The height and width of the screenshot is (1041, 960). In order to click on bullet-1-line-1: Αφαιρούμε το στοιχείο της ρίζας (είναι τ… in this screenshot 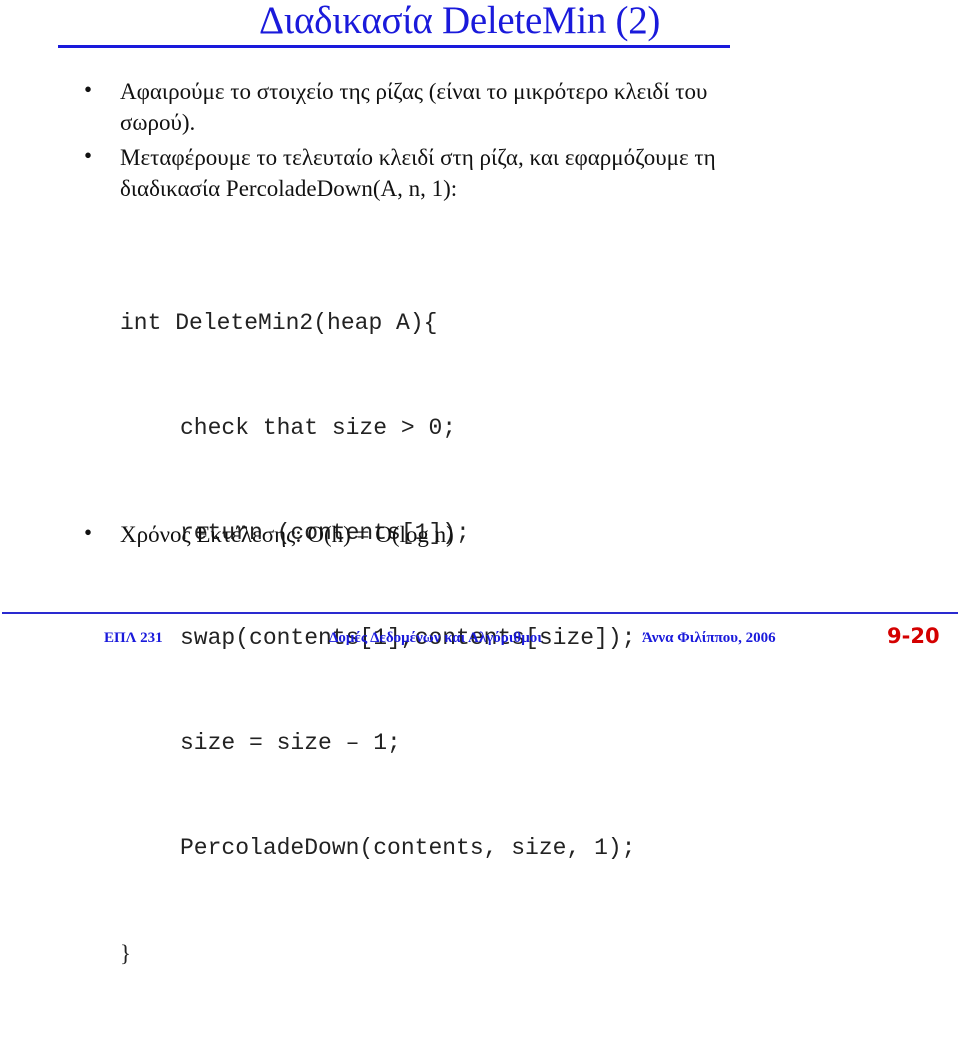, I will do `click(414, 91)`.